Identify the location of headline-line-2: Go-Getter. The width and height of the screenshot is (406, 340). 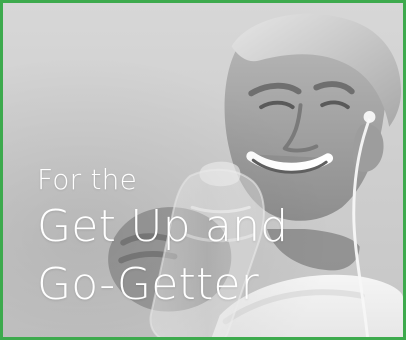
(148, 284).